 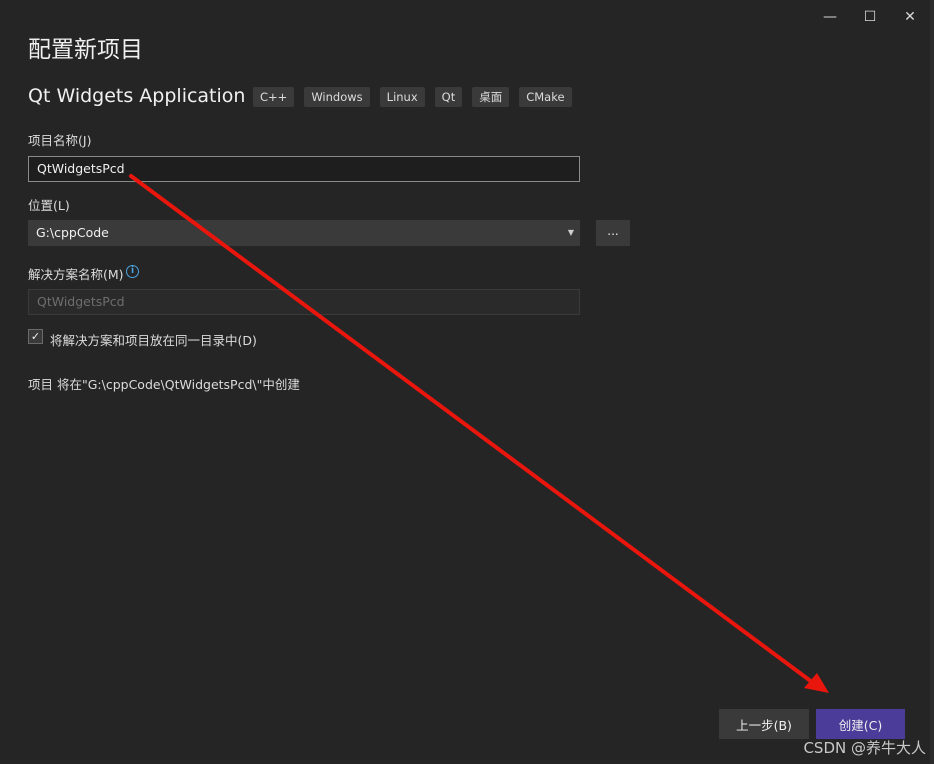 I want to click on location-label: 位置(L), so click(x=49, y=205).